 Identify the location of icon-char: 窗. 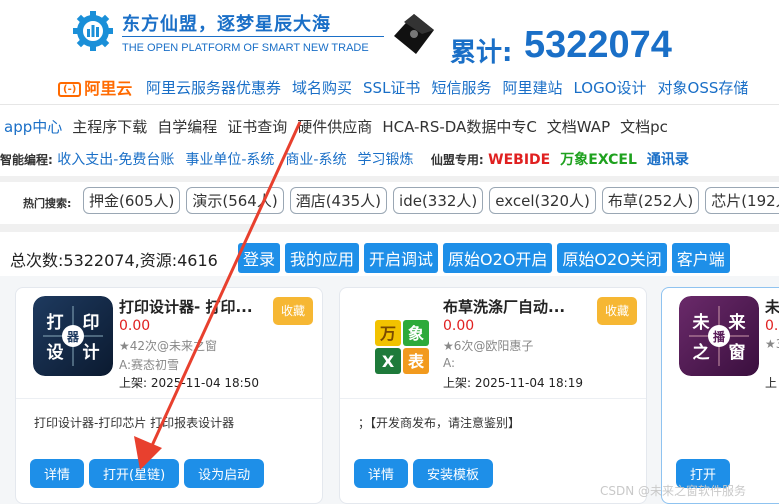
(737, 352).